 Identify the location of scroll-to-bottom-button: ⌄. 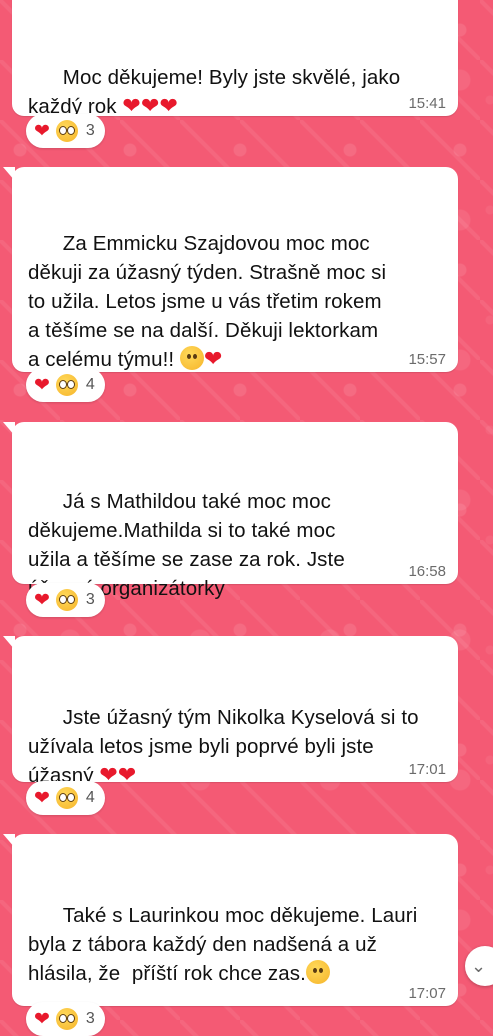
(479, 966).